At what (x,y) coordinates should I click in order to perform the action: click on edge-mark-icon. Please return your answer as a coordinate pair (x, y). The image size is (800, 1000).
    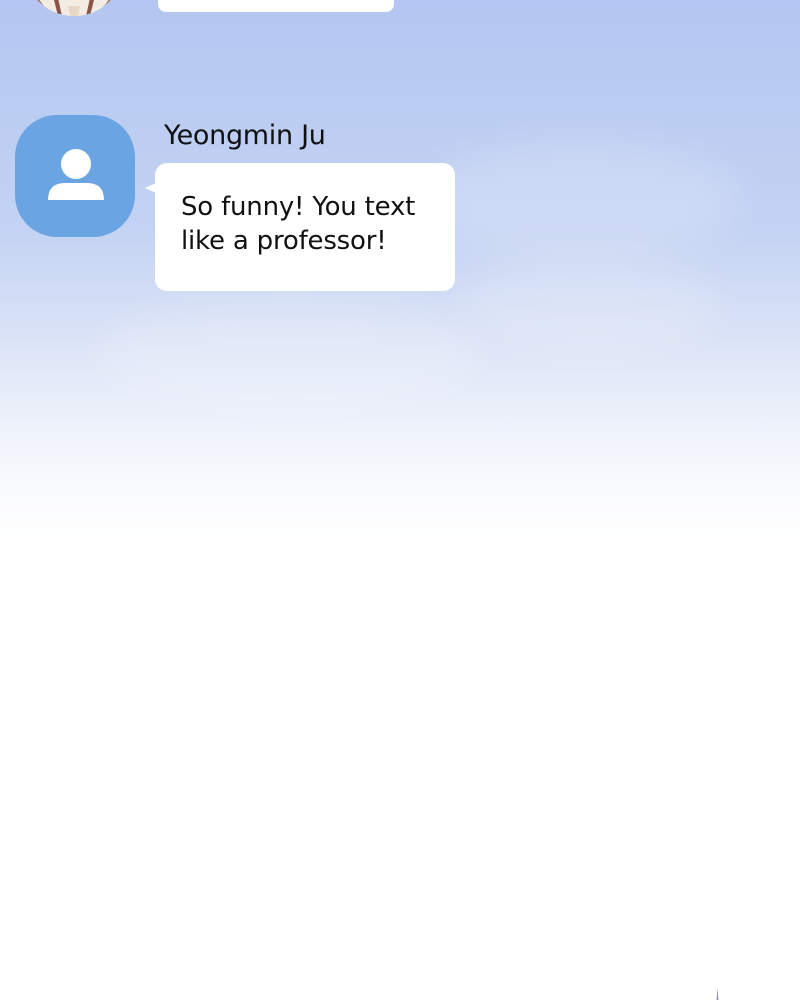
    Looking at the image, I should click on (717, 994).